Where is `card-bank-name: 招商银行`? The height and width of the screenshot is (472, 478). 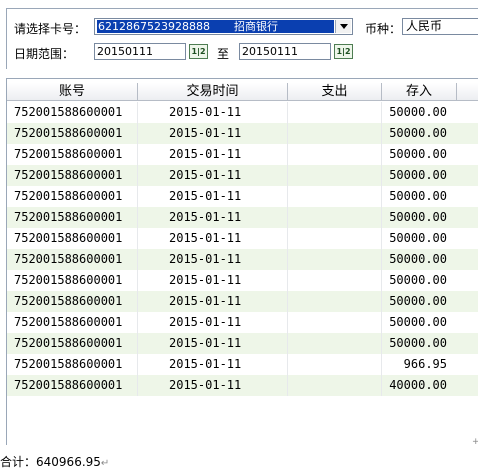
card-bank-name: 招商银行 is located at coordinates (255, 26).